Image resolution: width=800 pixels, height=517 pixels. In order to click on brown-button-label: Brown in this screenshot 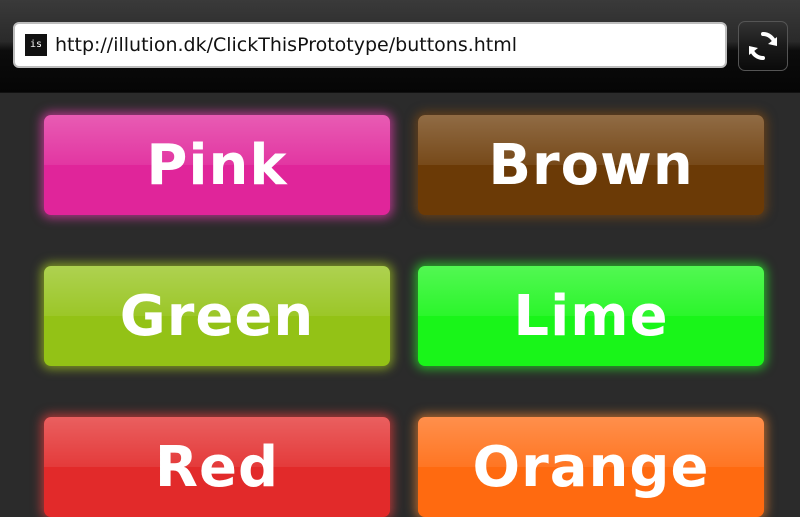, I will do `click(591, 165)`.